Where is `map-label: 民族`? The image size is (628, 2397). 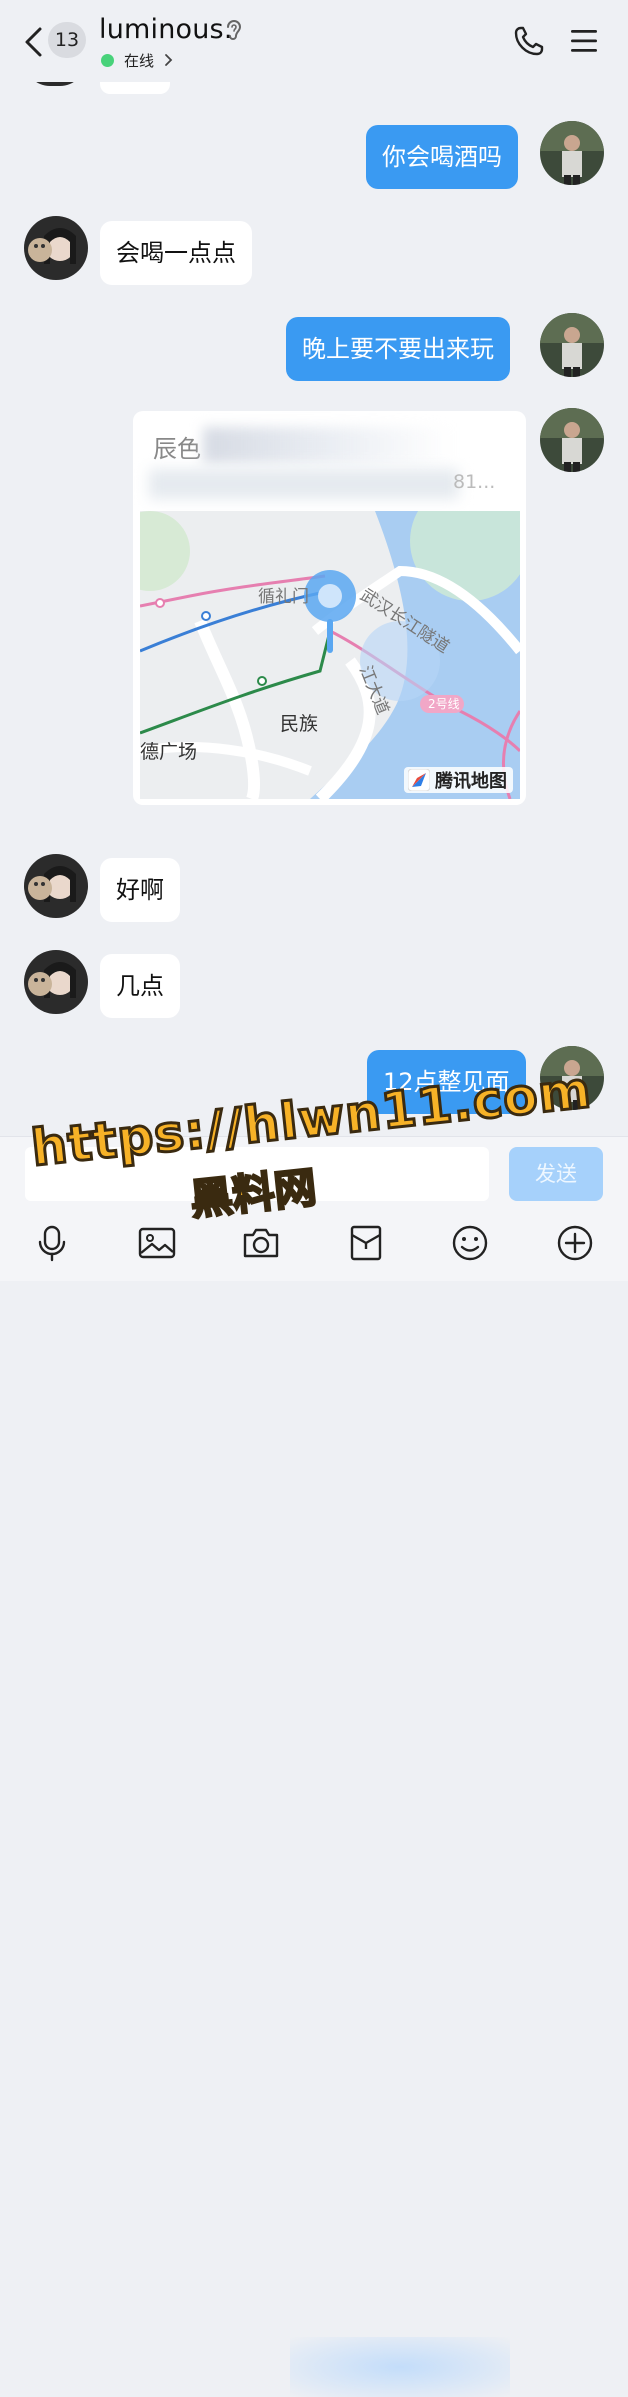
map-label: 民族 is located at coordinates (299, 724).